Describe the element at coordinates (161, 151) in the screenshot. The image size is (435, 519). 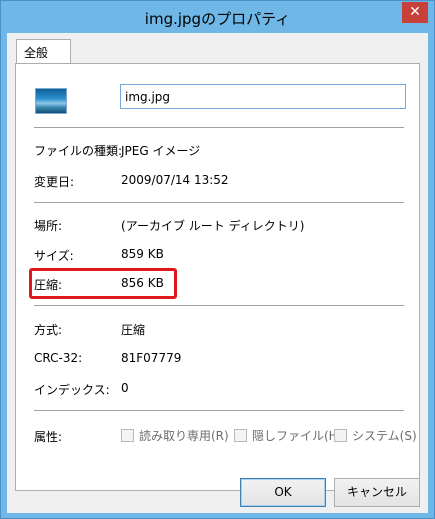
I see `type-value: JPEG イメージ` at that location.